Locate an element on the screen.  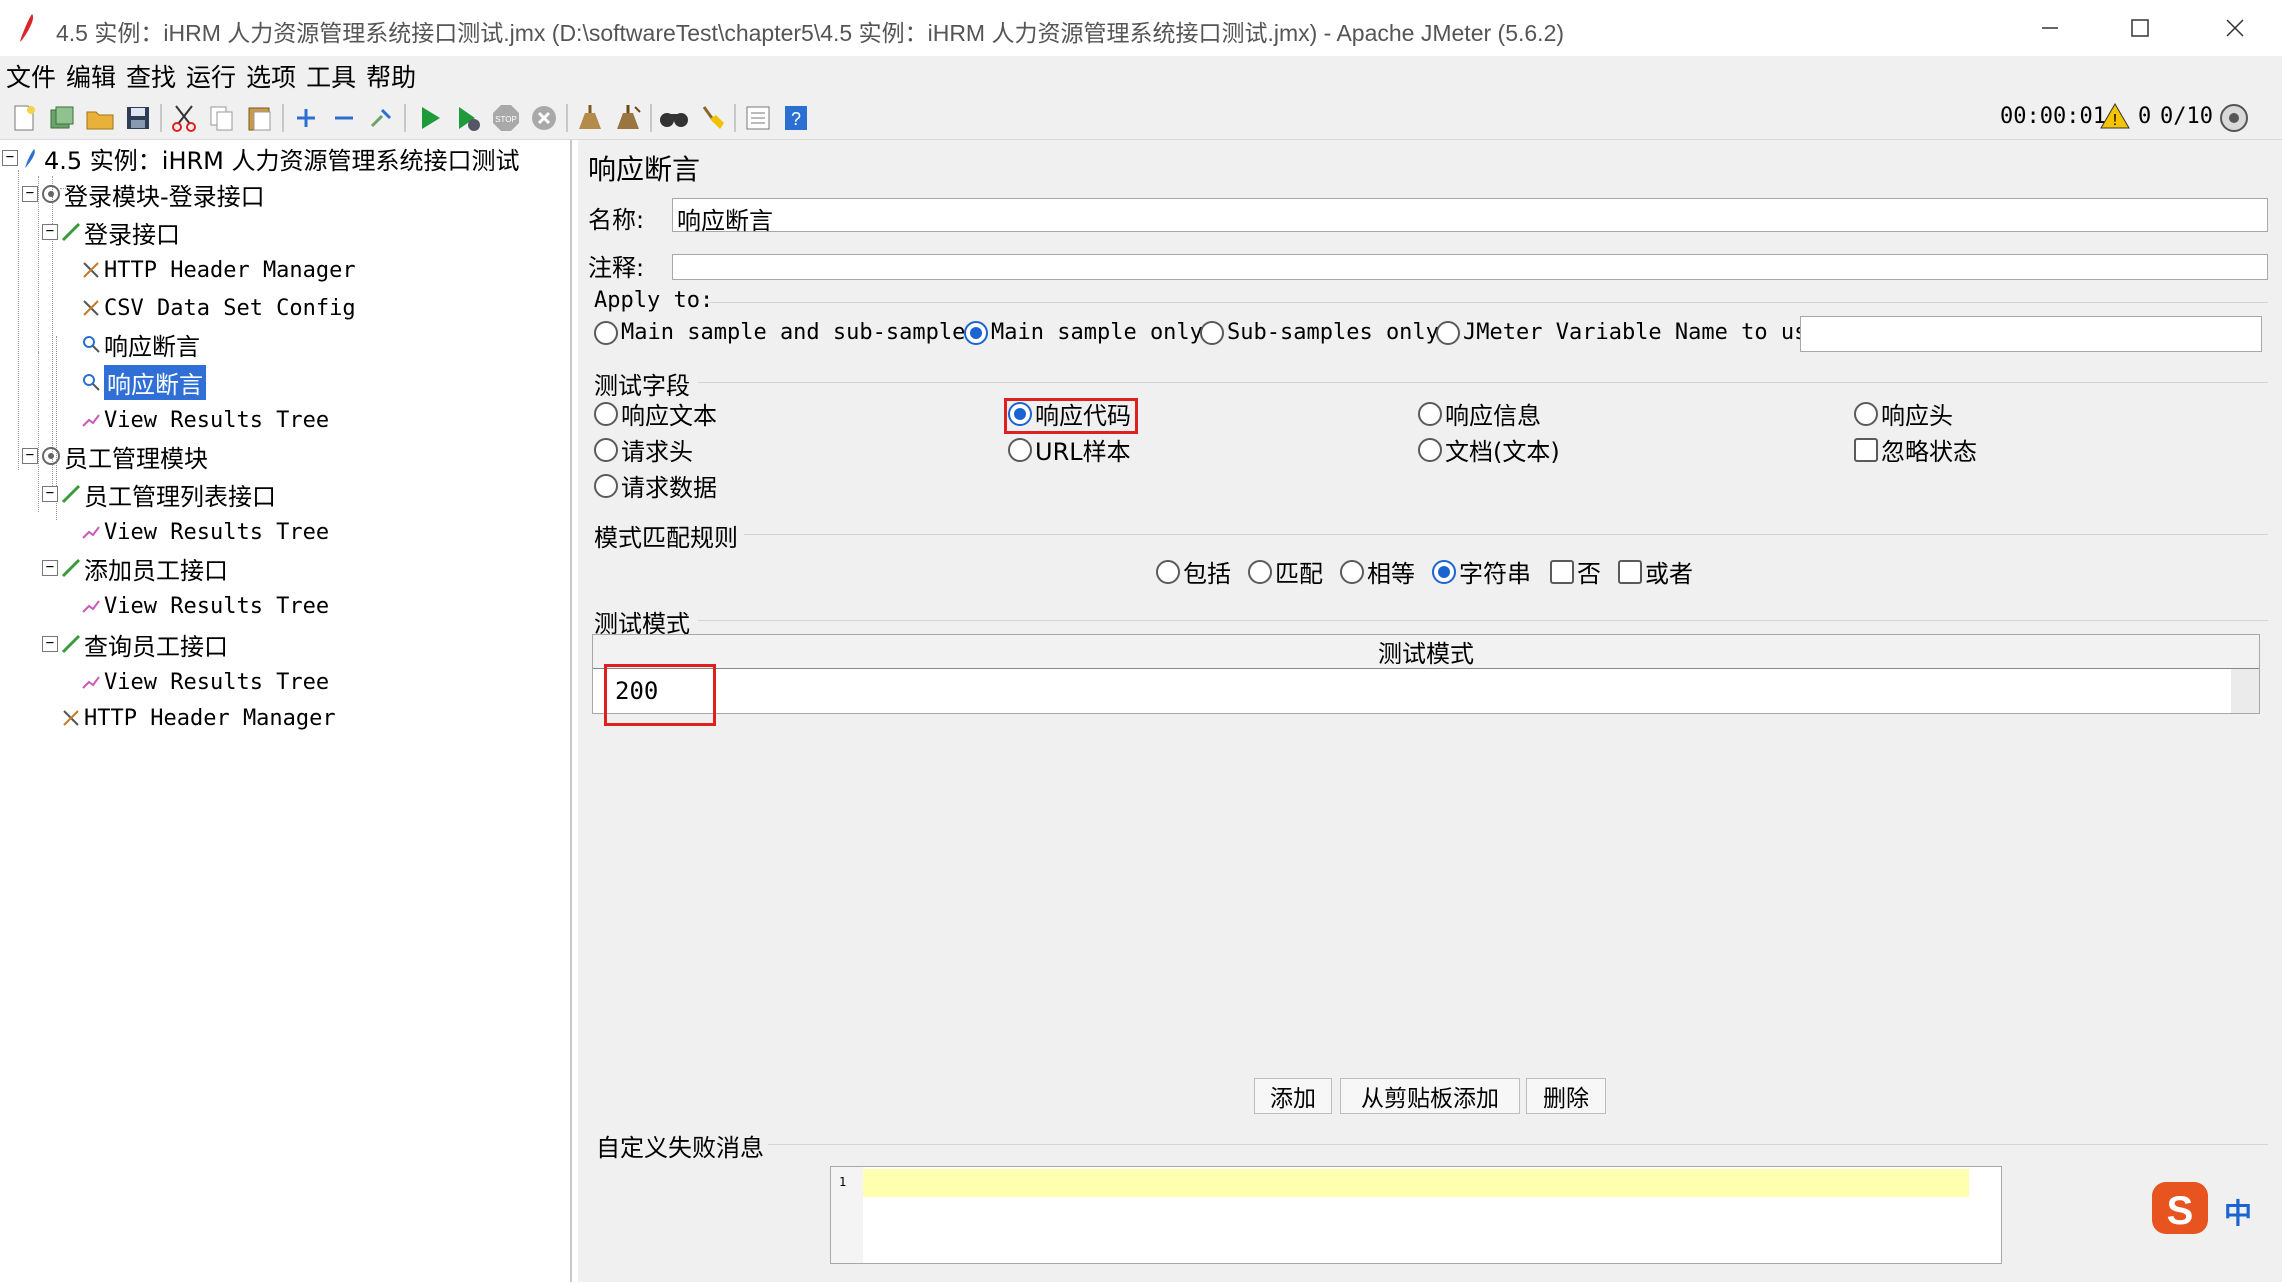
toggle-button is located at coordinates (382, 118).